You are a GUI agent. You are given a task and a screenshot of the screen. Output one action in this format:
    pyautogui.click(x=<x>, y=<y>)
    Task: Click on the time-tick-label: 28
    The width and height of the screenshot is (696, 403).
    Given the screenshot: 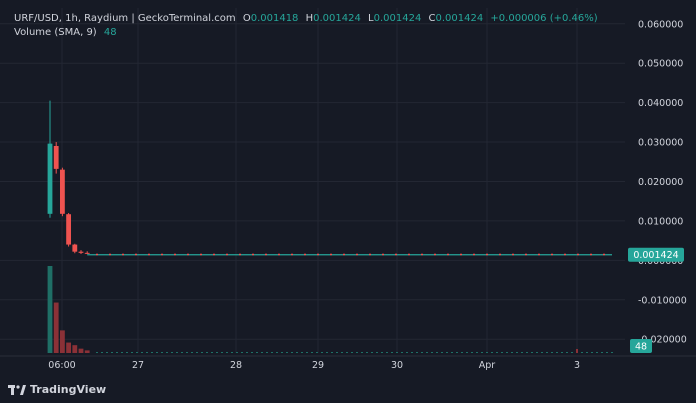 What is the action you would take?
    pyautogui.click(x=236, y=365)
    